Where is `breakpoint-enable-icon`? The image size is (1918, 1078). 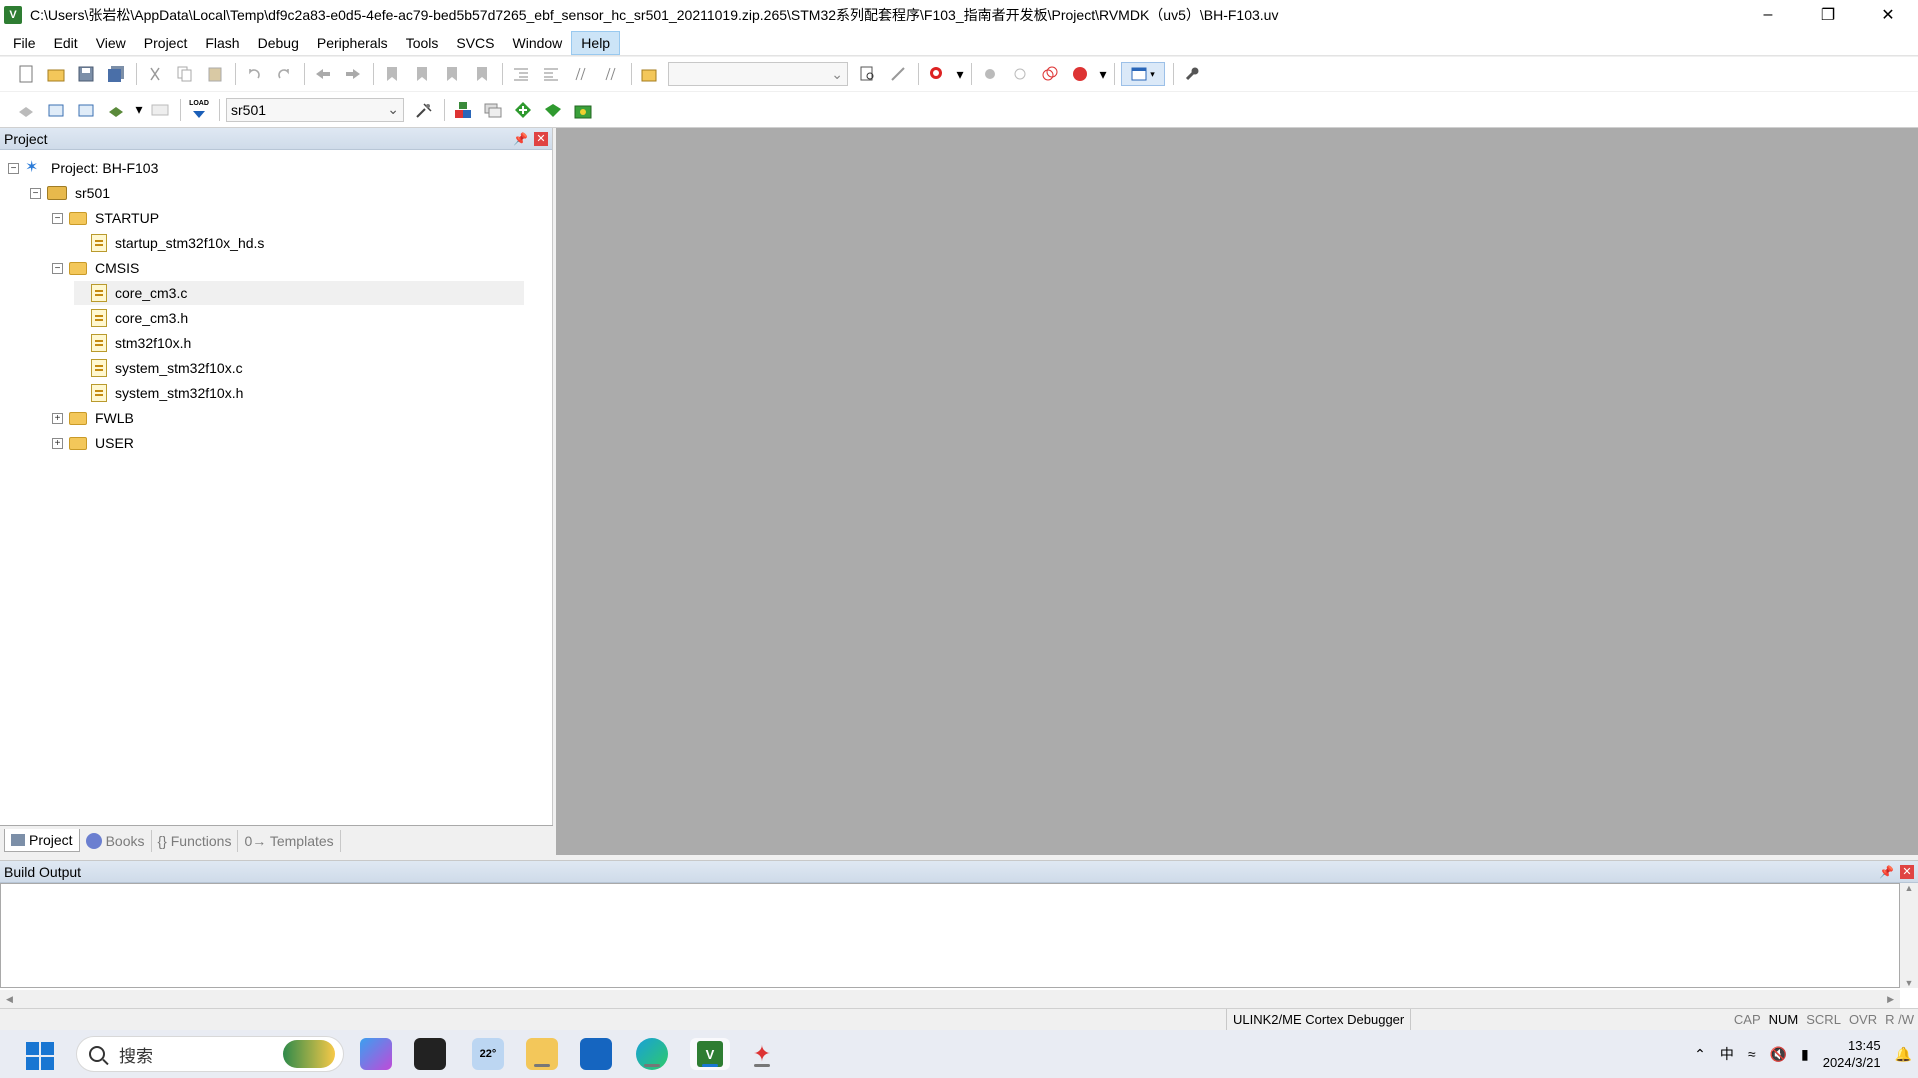
breakpoint-enable-icon is located at coordinates (1020, 74).